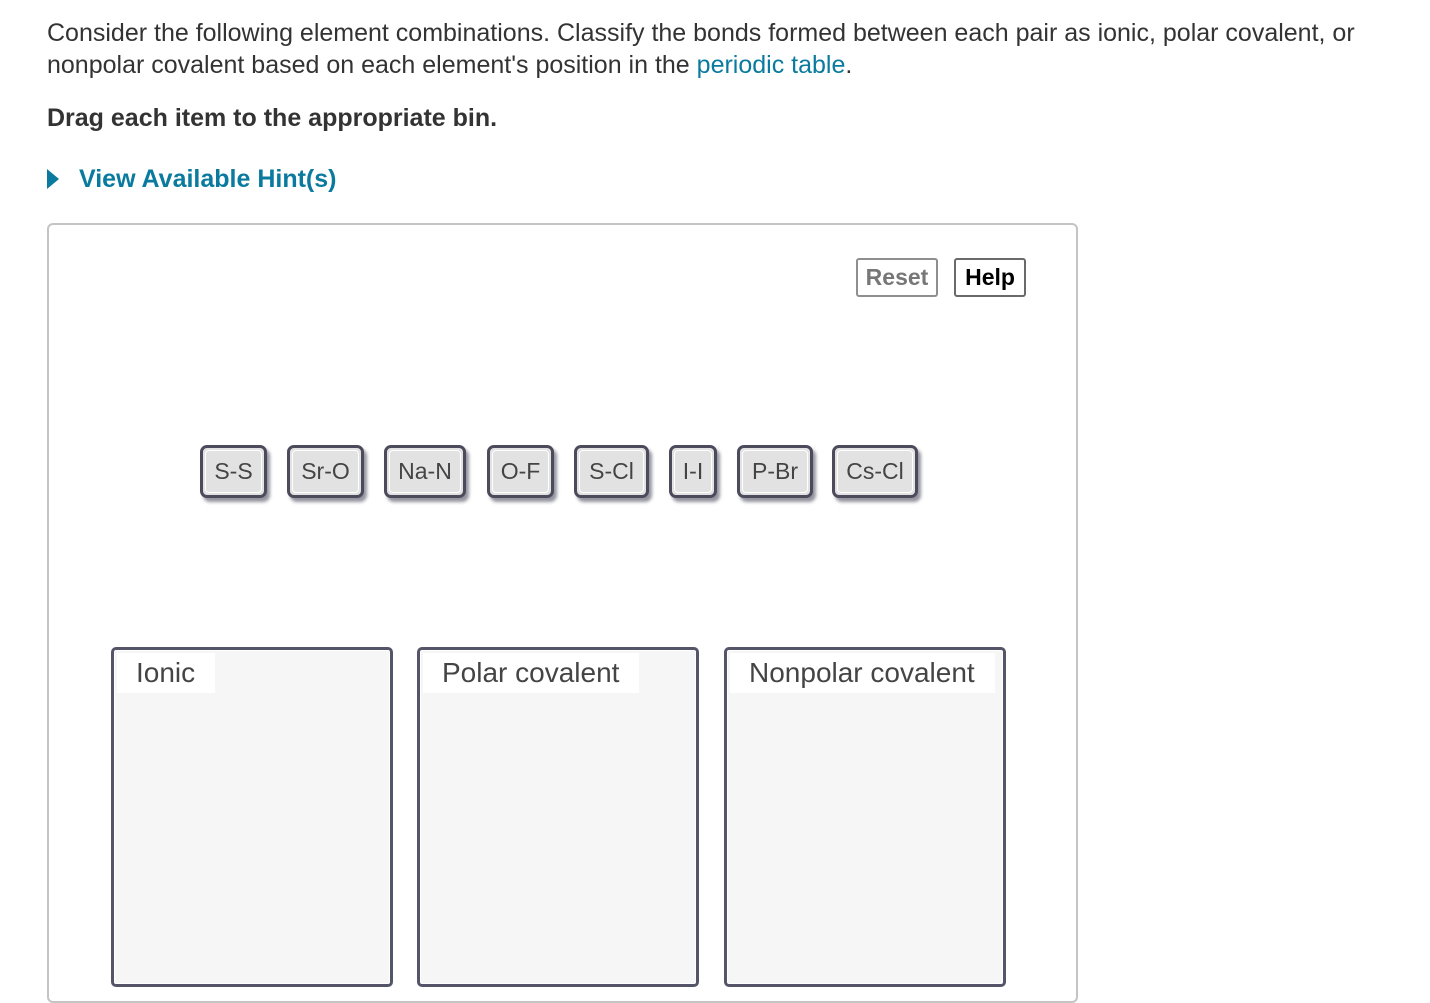 The height and width of the screenshot is (1003, 1430). Describe the element at coordinates (325, 471) in the screenshot. I see `draggable-token-sr-o: Sr-O` at that location.